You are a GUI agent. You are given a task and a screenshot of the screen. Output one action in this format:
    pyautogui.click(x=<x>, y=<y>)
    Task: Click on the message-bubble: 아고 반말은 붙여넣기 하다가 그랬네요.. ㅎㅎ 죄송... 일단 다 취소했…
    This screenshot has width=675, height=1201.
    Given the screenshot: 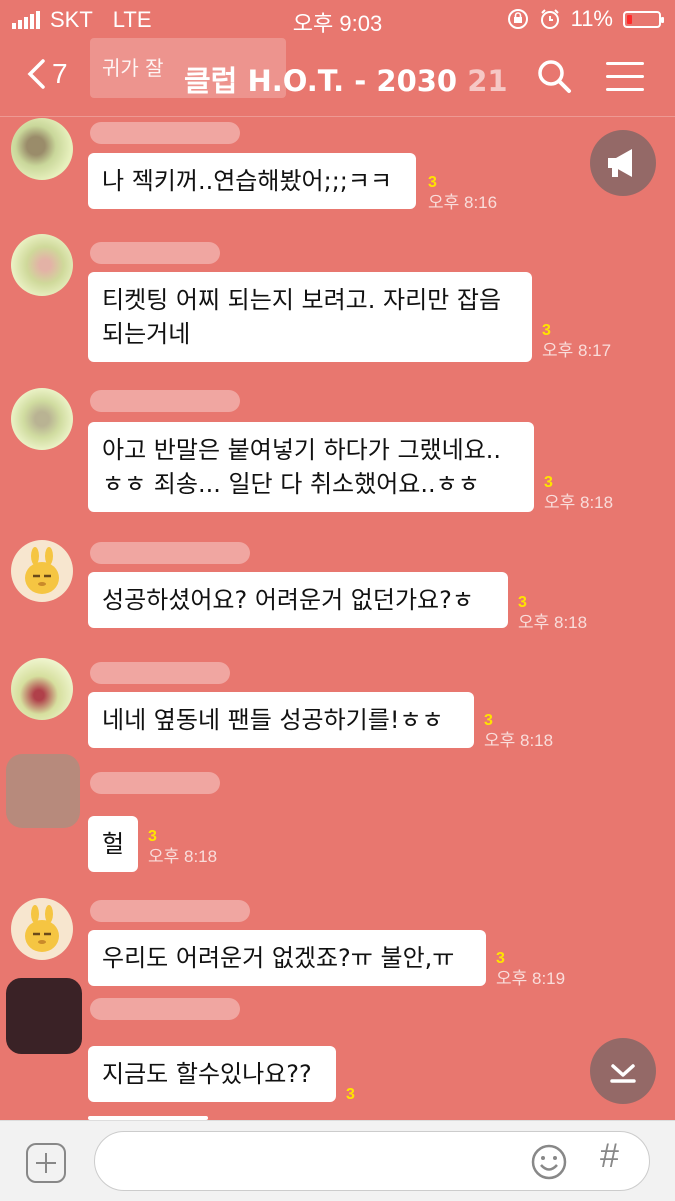 What is the action you would take?
    pyautogui.click(x=311, y=467)
    